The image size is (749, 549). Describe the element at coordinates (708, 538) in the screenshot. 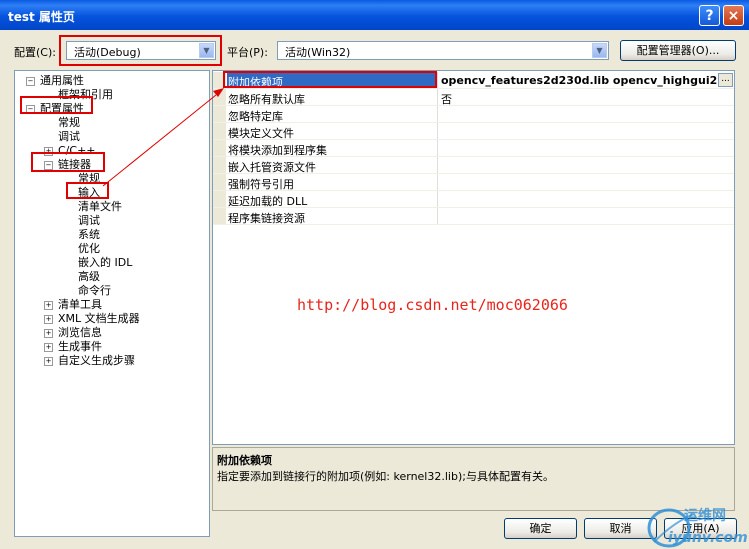

I see `logo-url: iyunv.com` at that location.